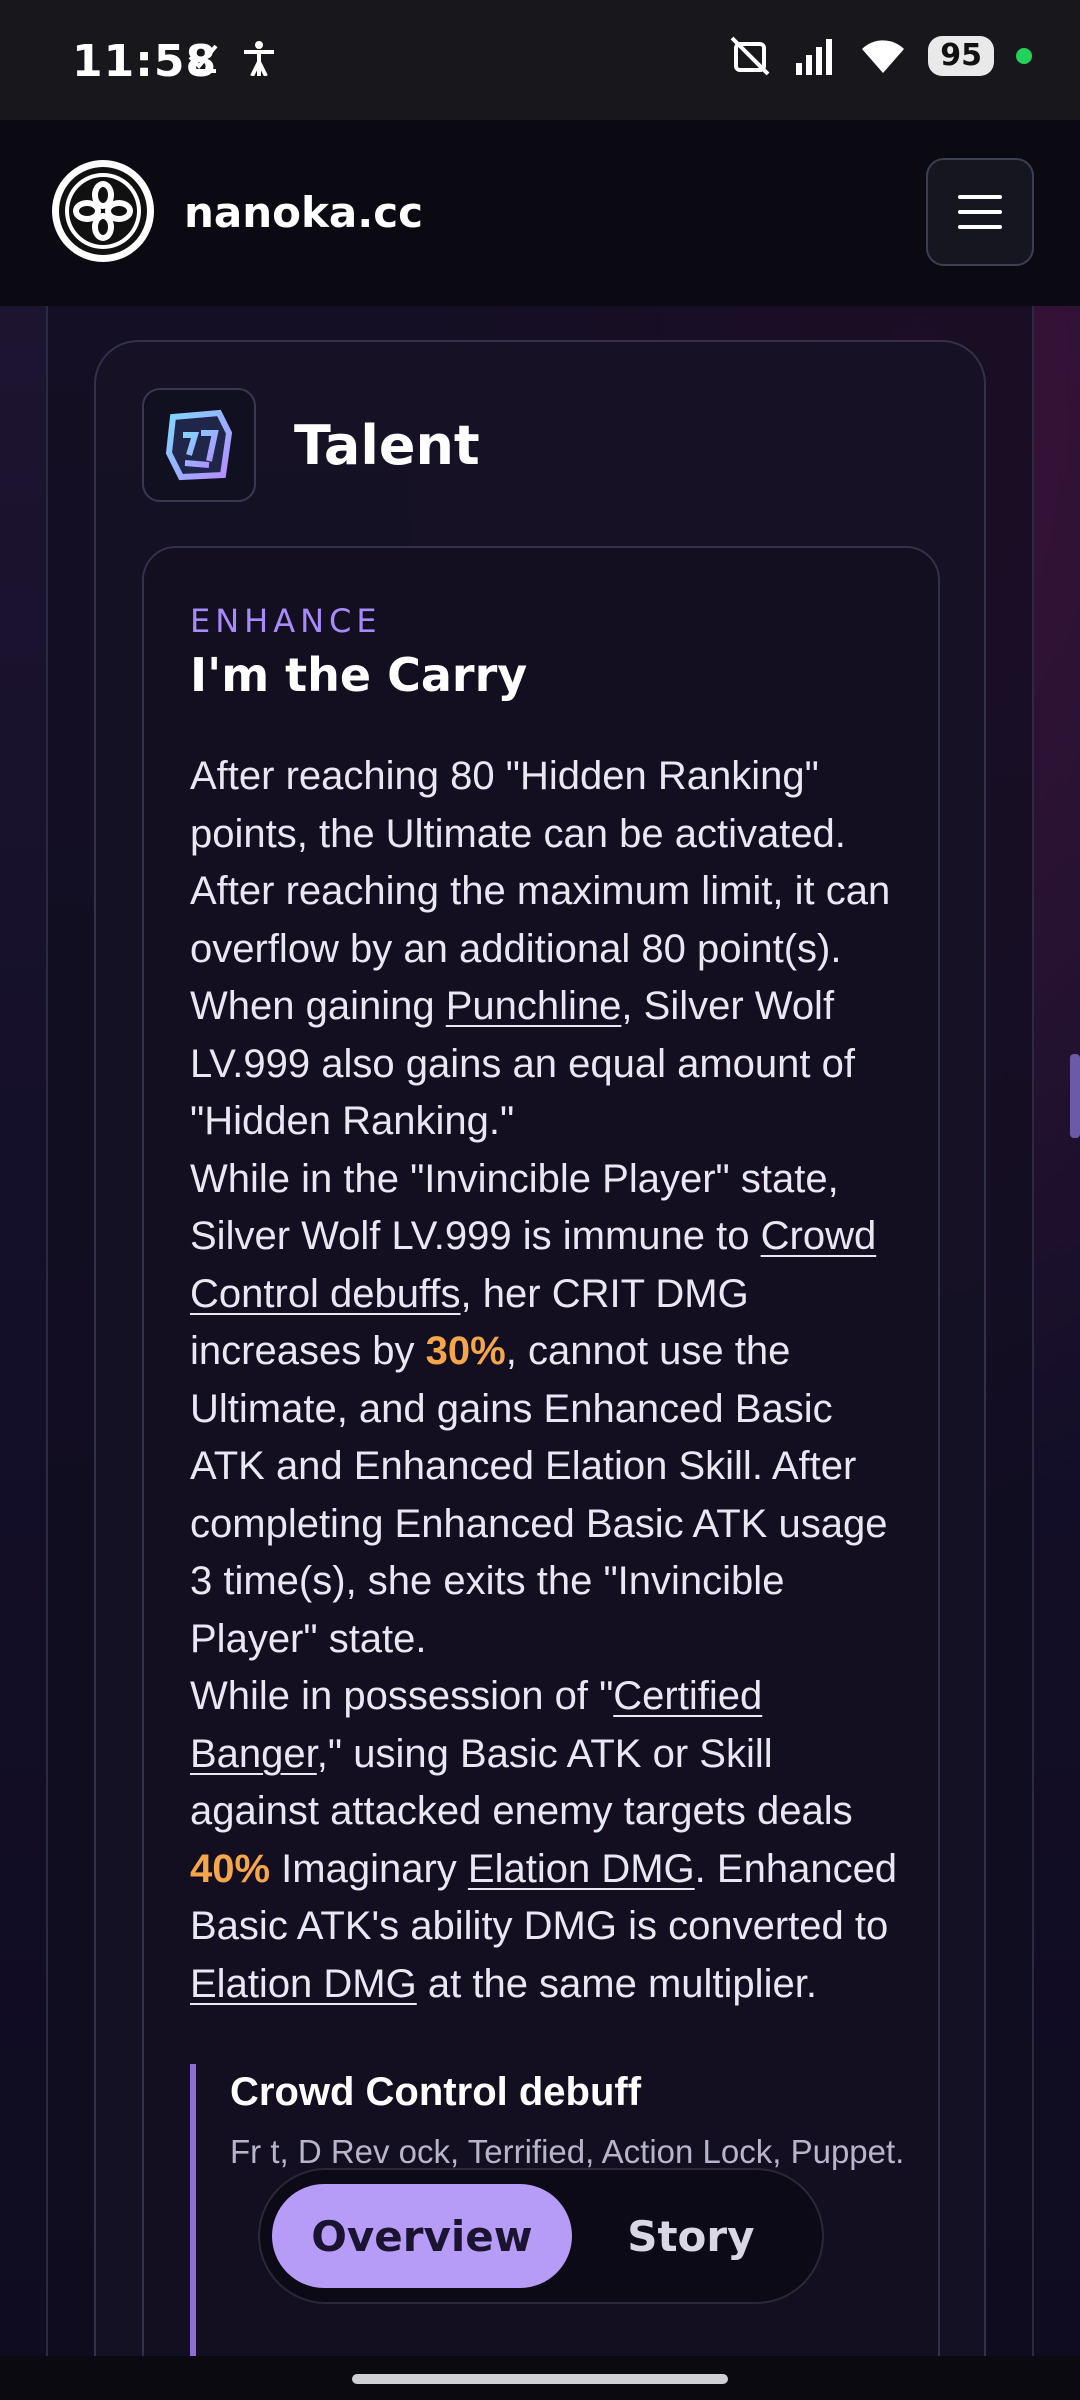 Image resolution: width=1080 pixels, height=2400 pixels. I want to click on home-indicator, so click(540, 2379).